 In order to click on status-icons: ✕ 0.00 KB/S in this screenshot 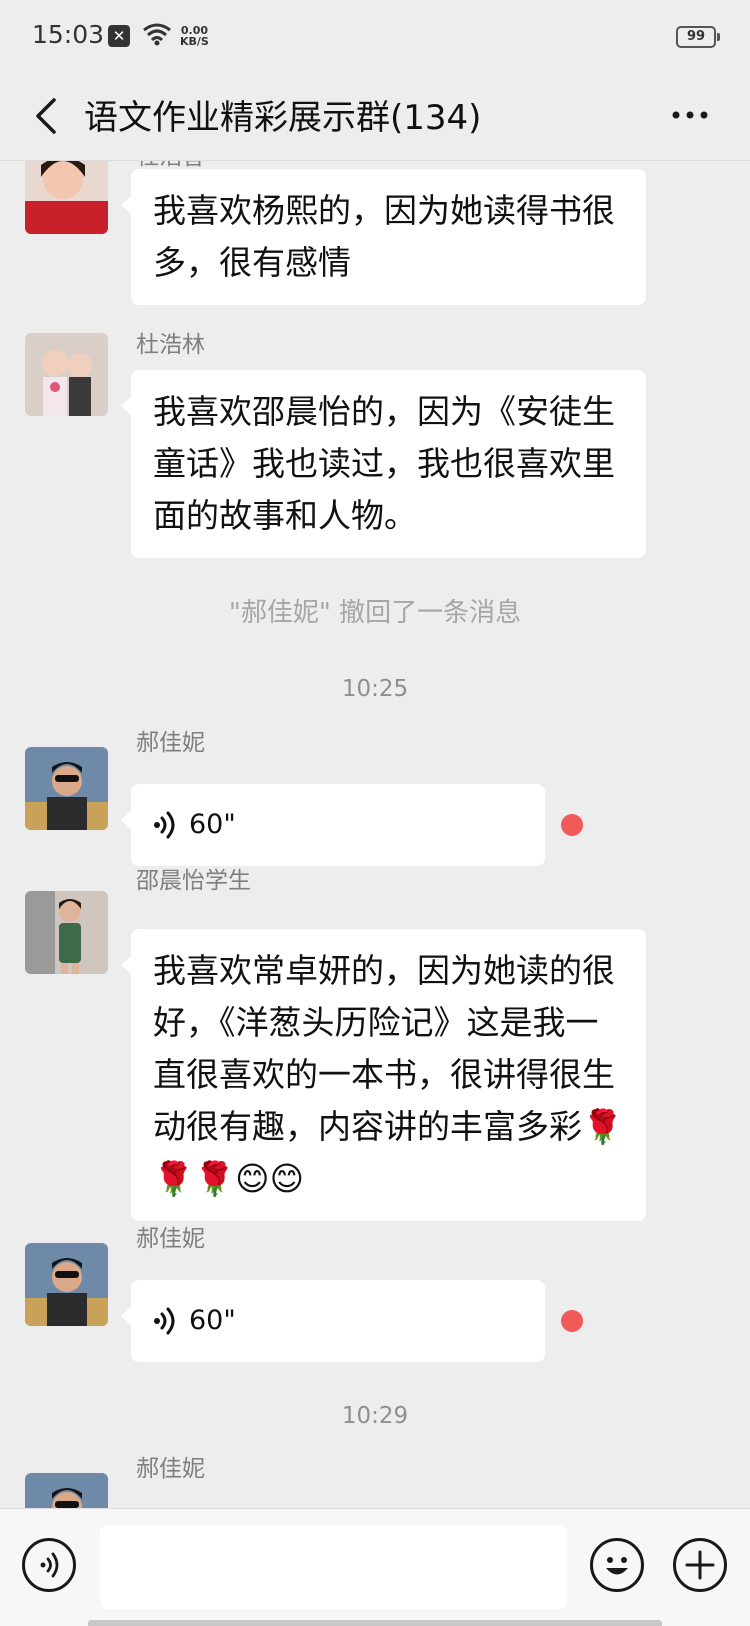, I will do `click(158, 36)`.